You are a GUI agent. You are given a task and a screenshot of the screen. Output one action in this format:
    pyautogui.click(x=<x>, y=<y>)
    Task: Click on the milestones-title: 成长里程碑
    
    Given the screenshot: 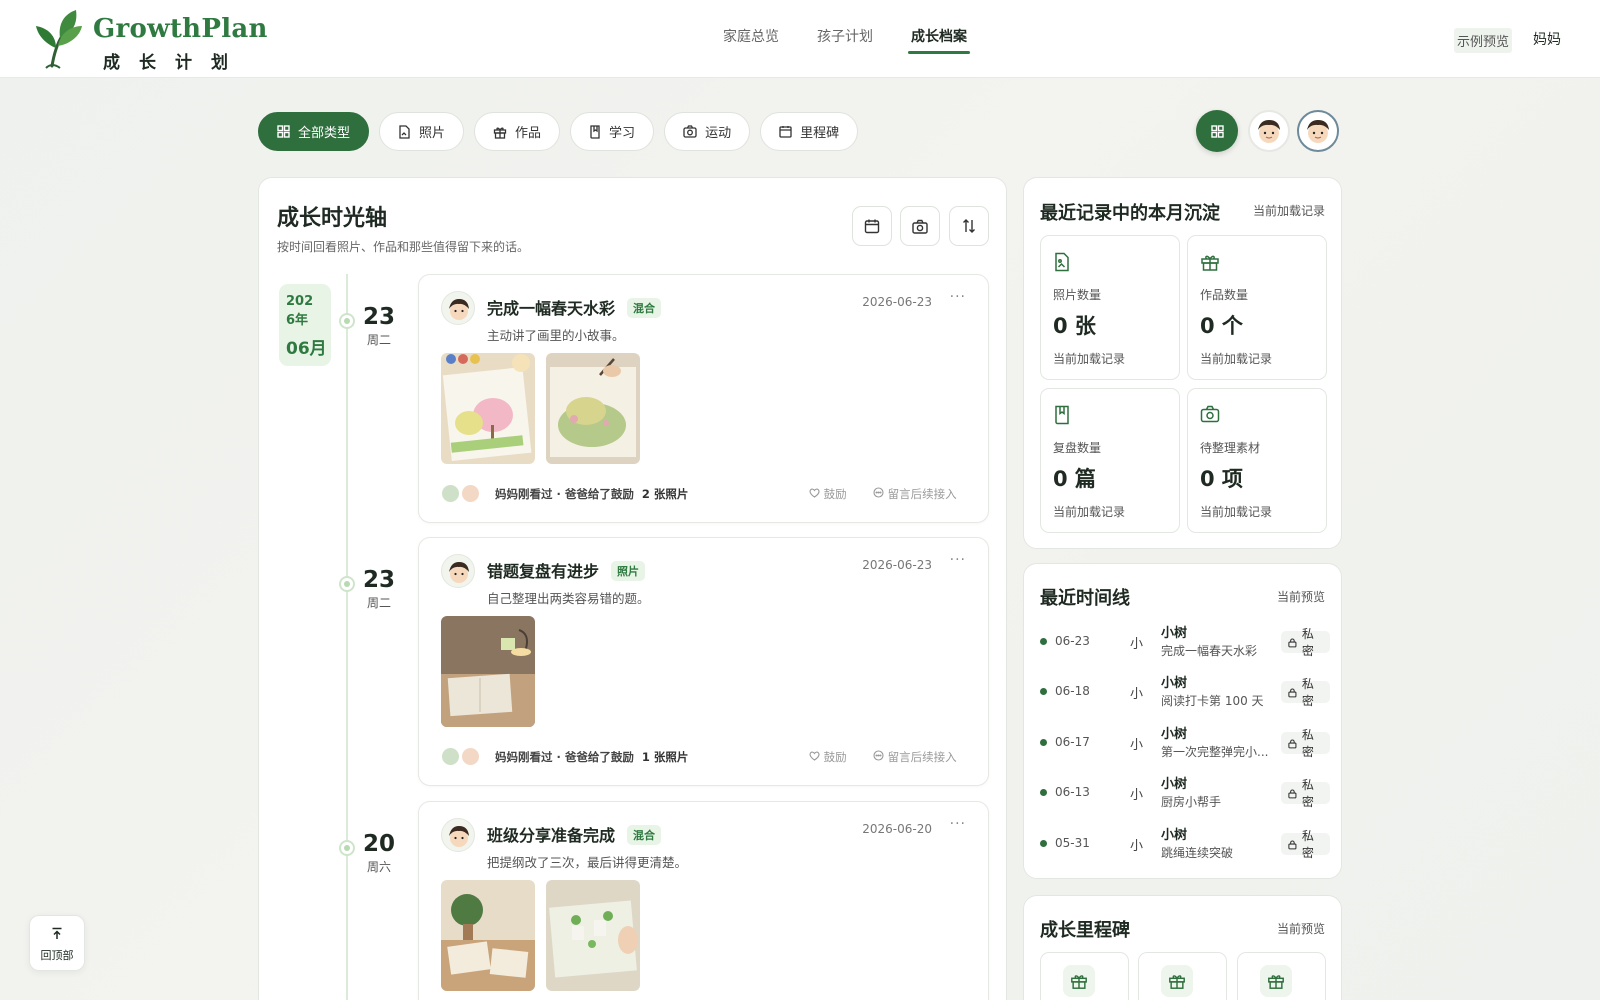 What is the action you would take?
    pyautogui.click(x=1085, y=930)
    